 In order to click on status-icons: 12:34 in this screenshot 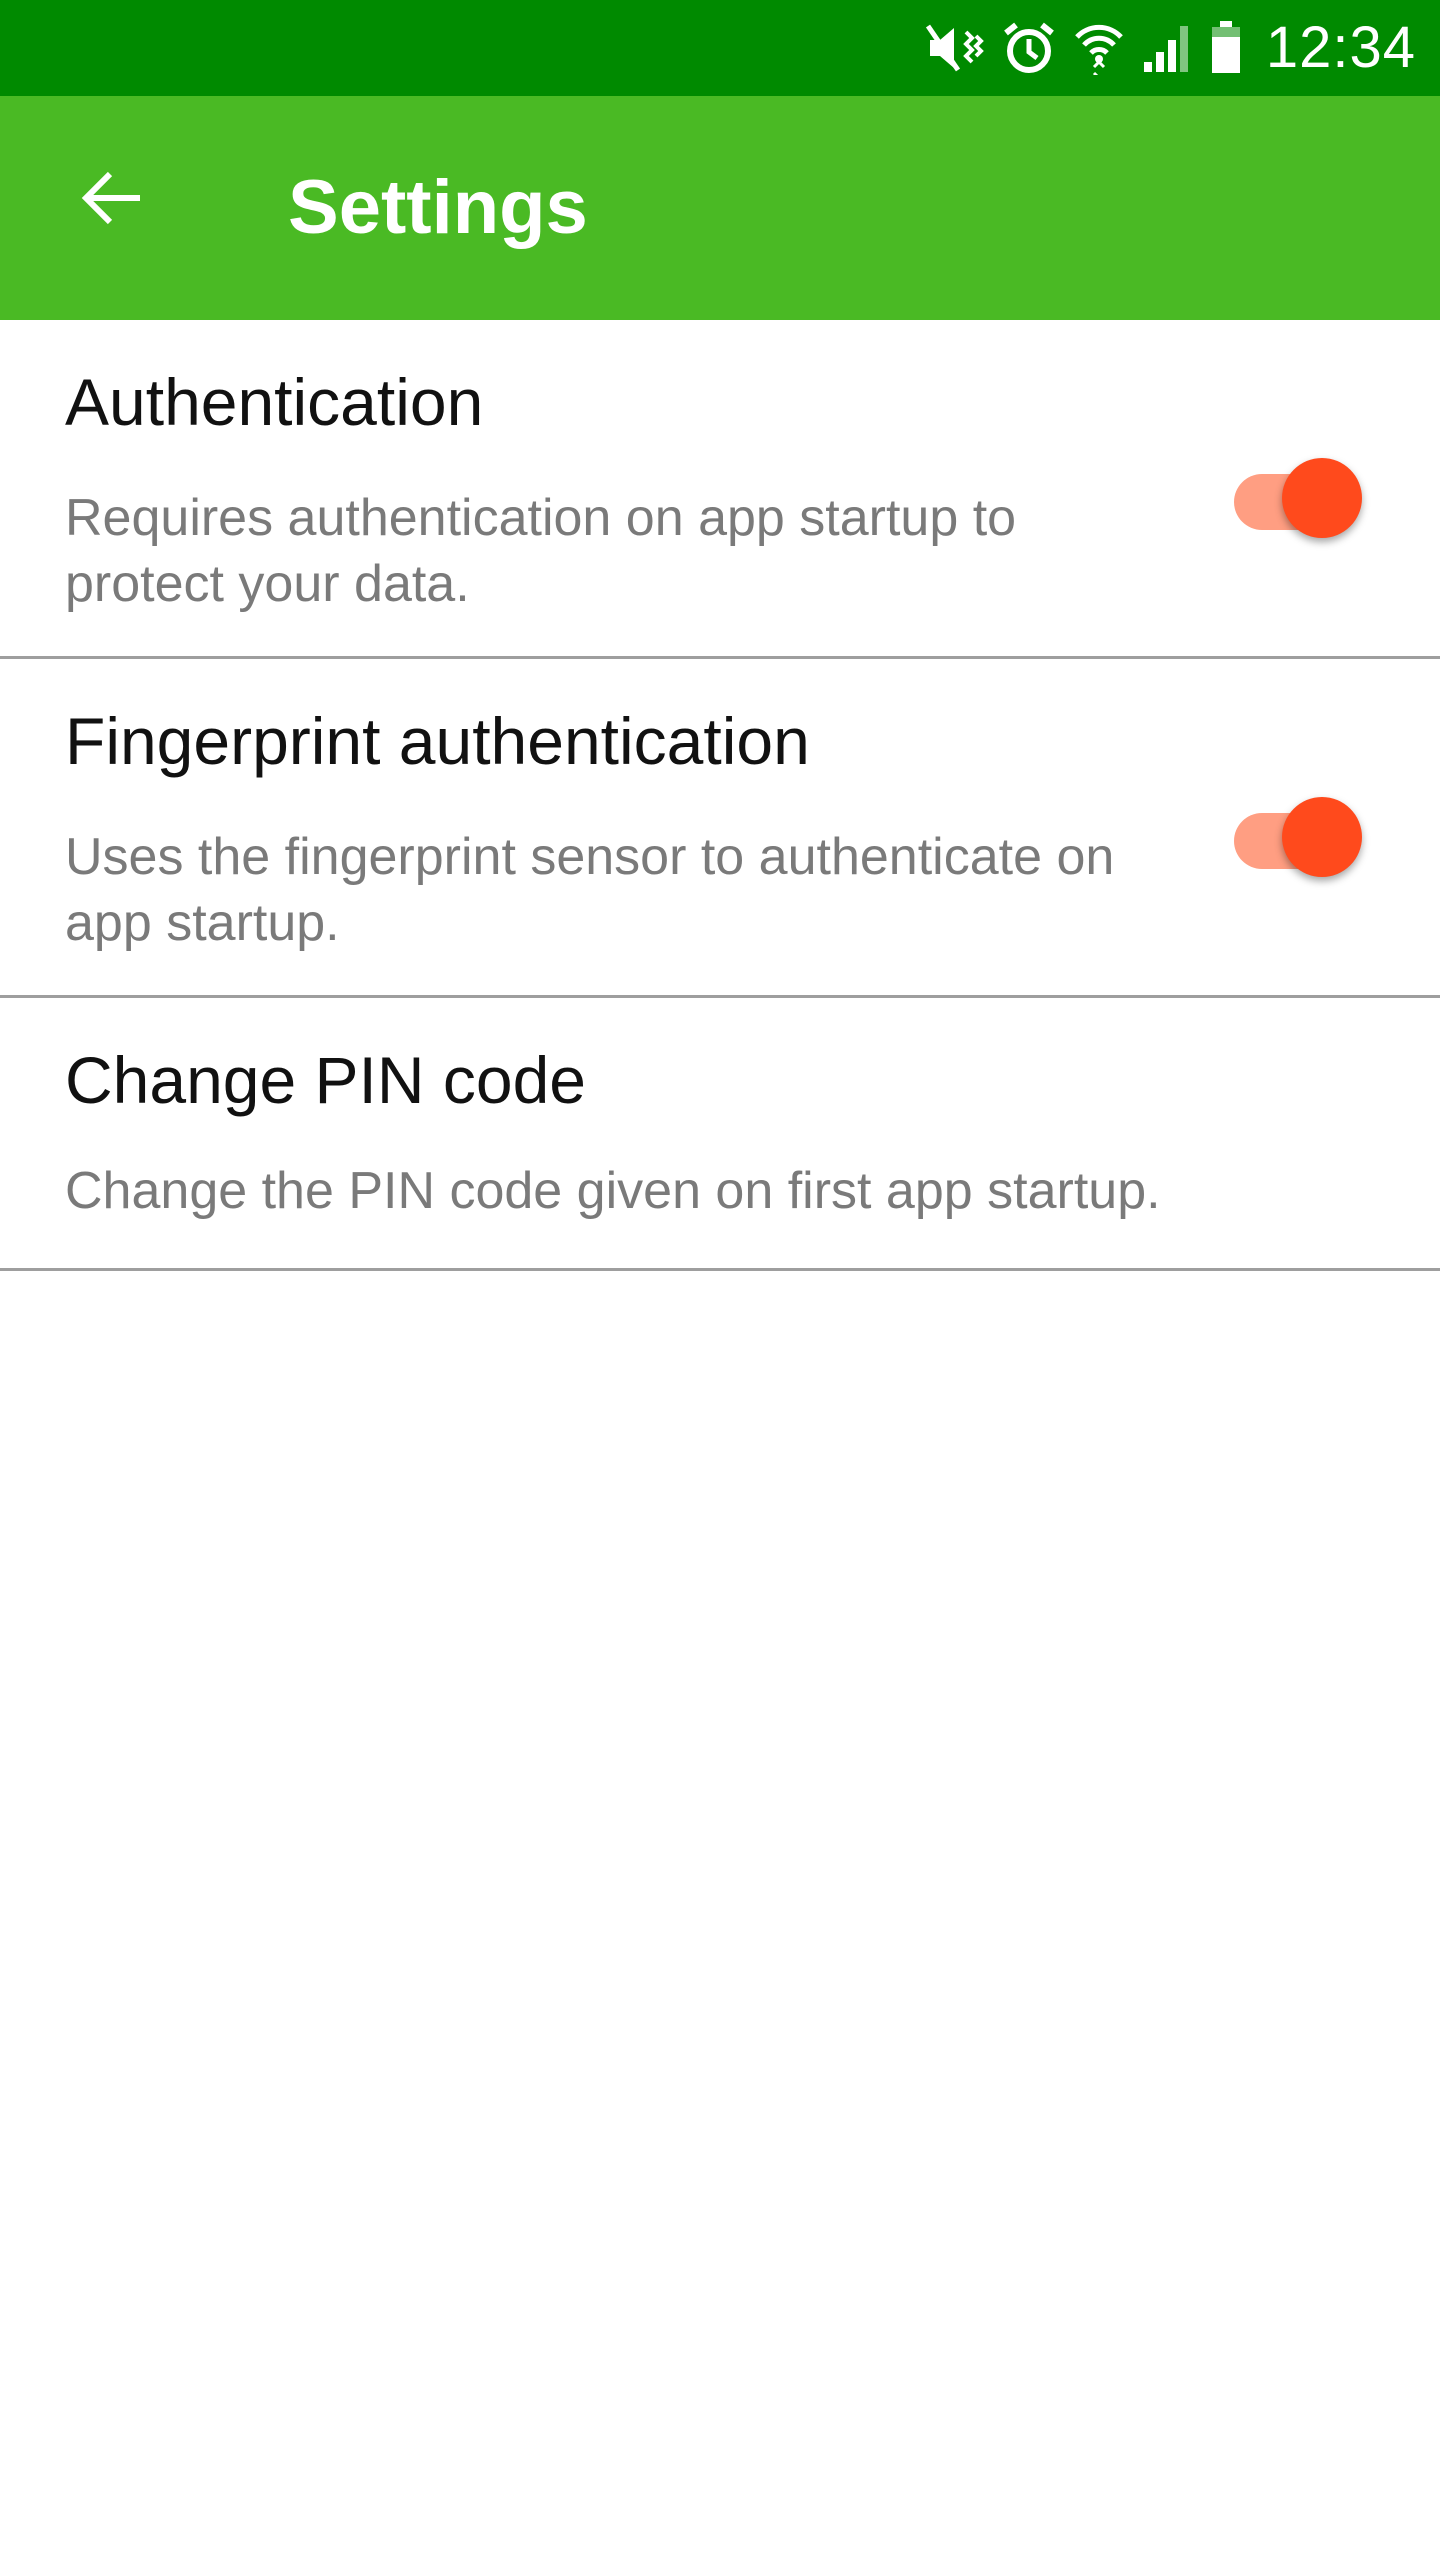, I will do `click(1170, 48)`.